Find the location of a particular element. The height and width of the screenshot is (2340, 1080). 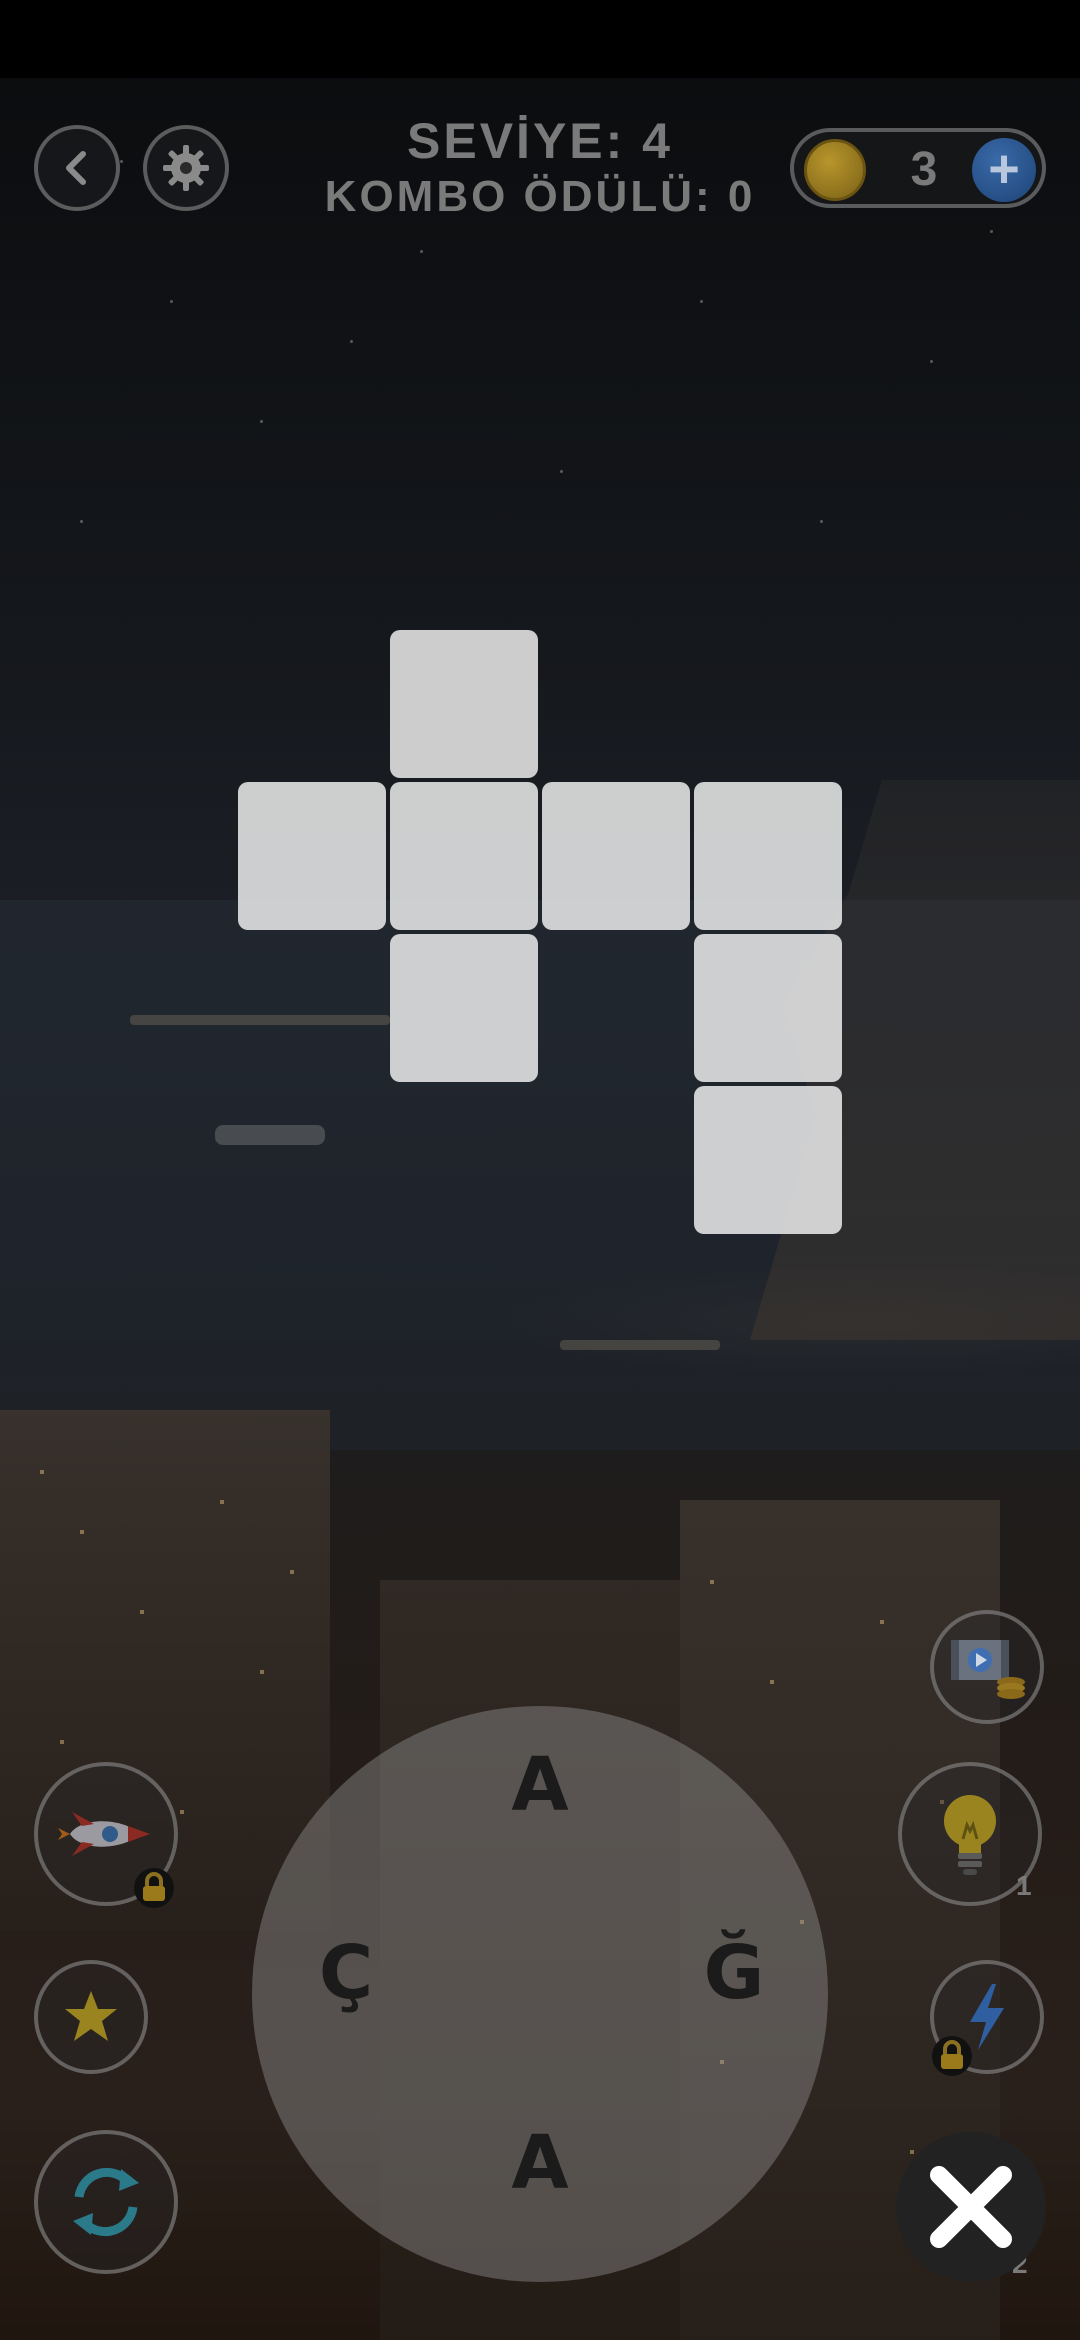

plus-icon: + is located at coordinates (1004, 169).